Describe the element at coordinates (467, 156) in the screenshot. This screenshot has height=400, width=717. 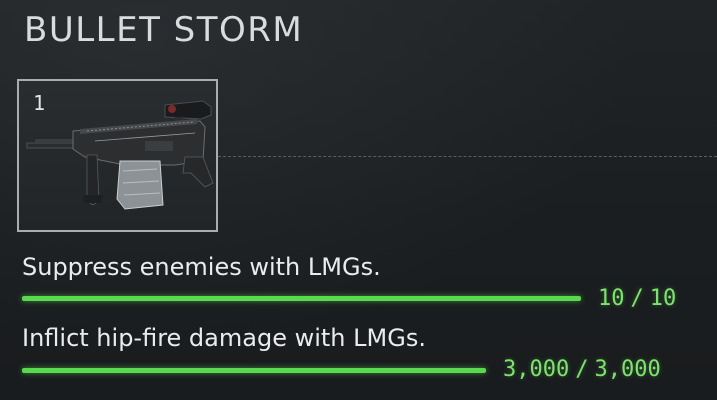
I see `connector-line` at that location.